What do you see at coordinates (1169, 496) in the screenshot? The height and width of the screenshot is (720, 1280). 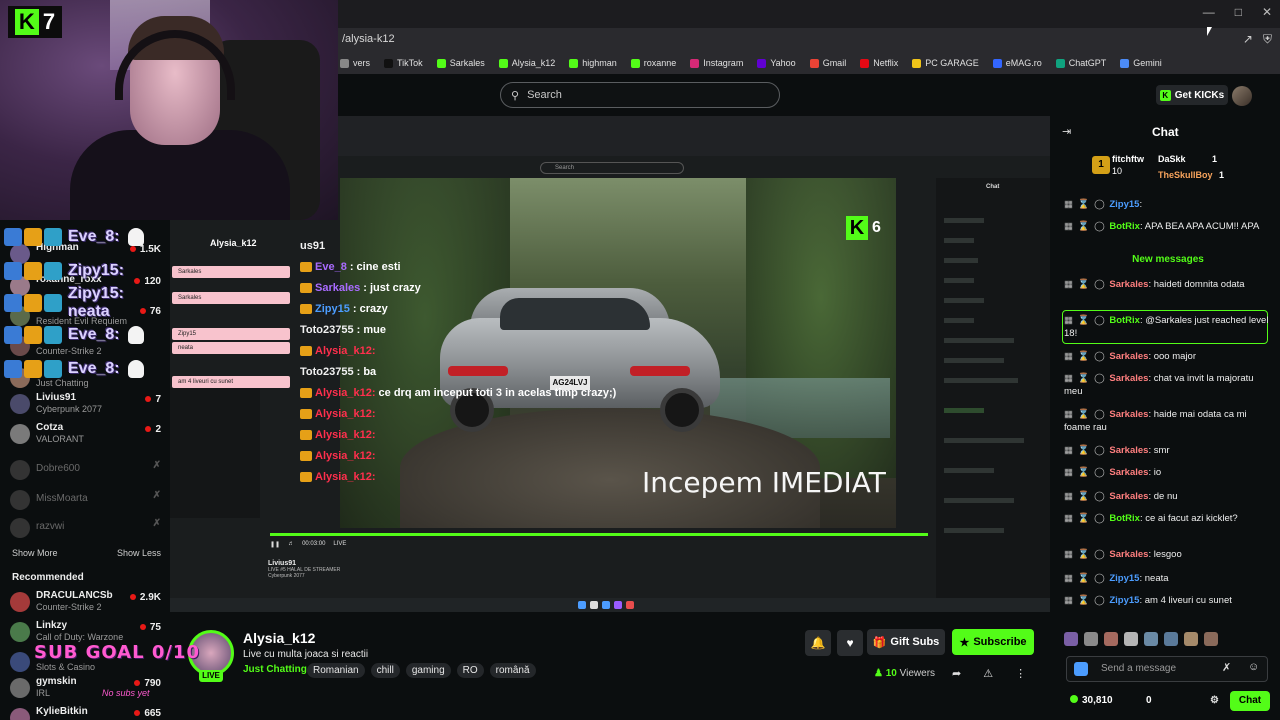 I see `chat-message: ▦ ⌛ ◯ Sarkales: de nu` at bounding box center [1169, 496].